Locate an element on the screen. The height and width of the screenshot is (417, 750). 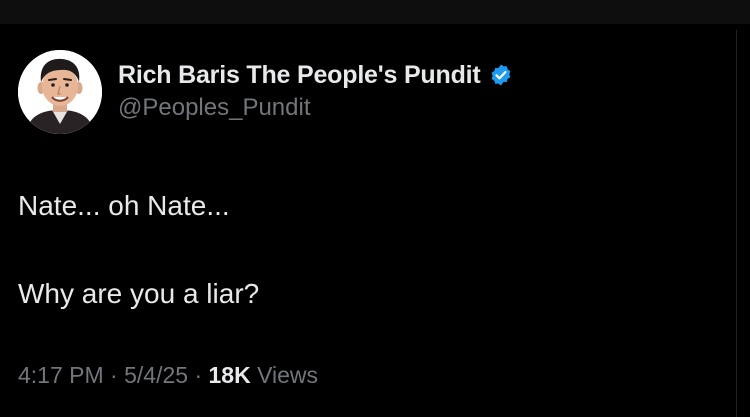
tweet-meta: 4:17 PM · 5/4/25 · 18K Views is located at coordinates (168, 375).